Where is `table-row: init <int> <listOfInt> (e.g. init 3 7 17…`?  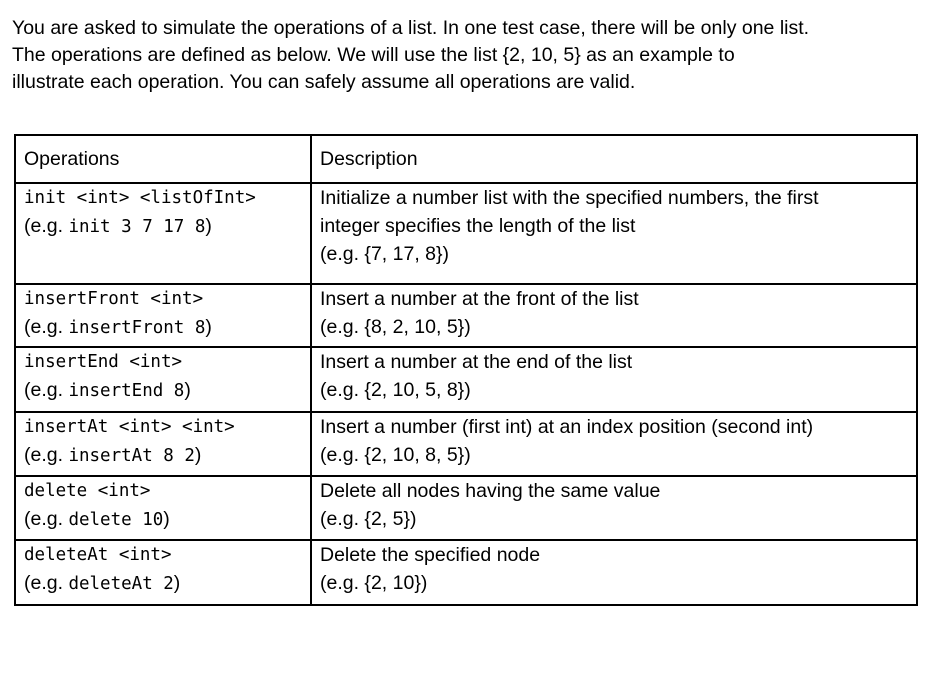 table-row: init <int> <listOfInt> (e.g. init 3 7 17… is located at coordinates (466, 233).